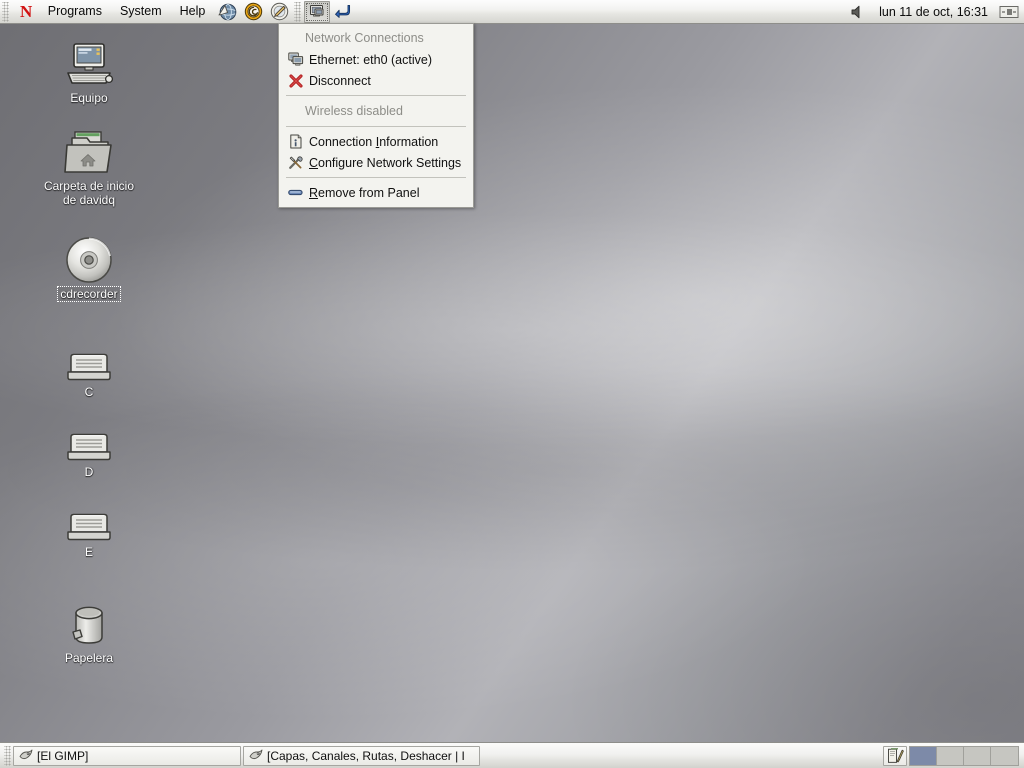 The width and height of the screenshot is (1024, 768). Describe the element at coordinates (364, 192) in the screenshot. I see `menu-item-remove-from-panel-label: Remove from Panel` at that location.